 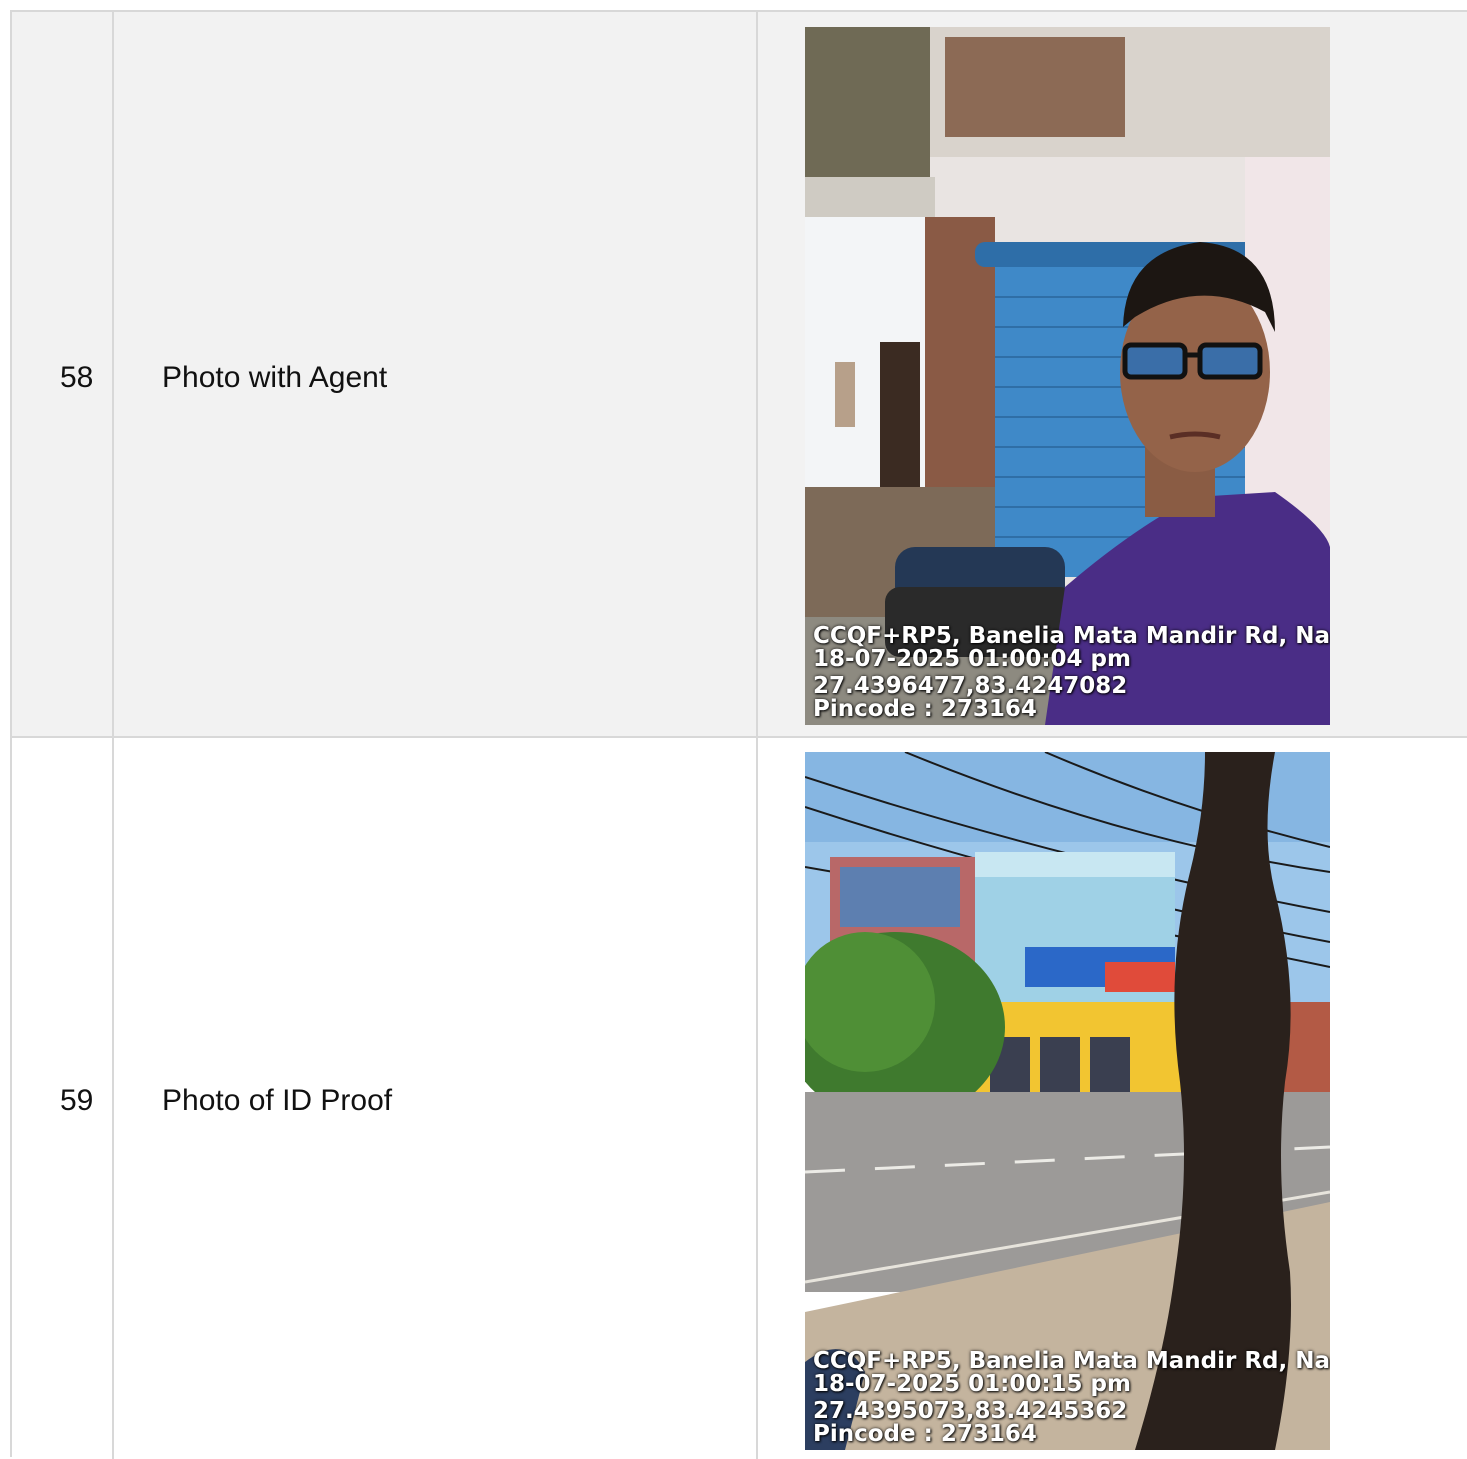 What do you see at coordinates (972, 1384) in the screenshot?
I see `stamp-datetime: 18-07-2025 01:00:15 pm` at bounding box center [972, 1384].